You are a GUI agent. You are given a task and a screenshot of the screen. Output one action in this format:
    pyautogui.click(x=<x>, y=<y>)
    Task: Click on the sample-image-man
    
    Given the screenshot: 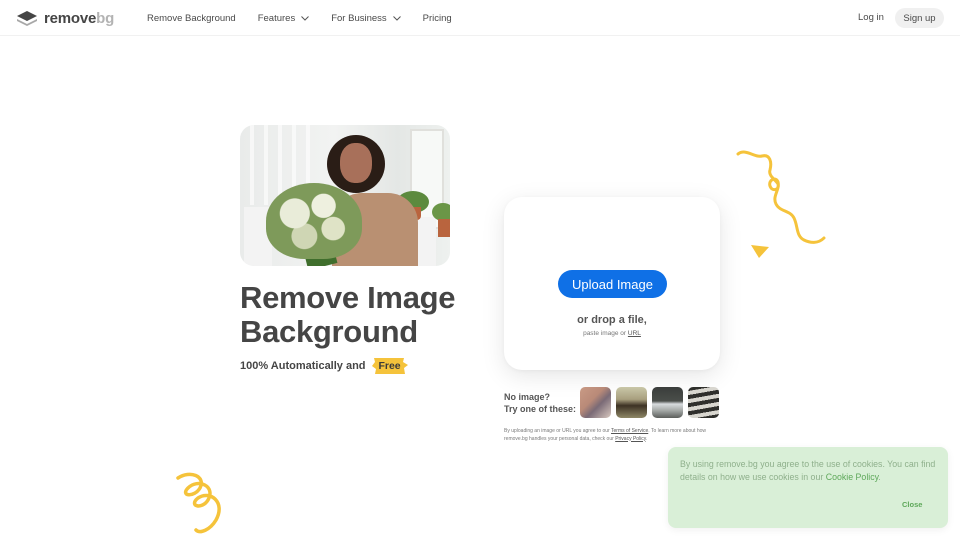 What is the action you would take?
    pyautogui.click(x=595, y=402)
    